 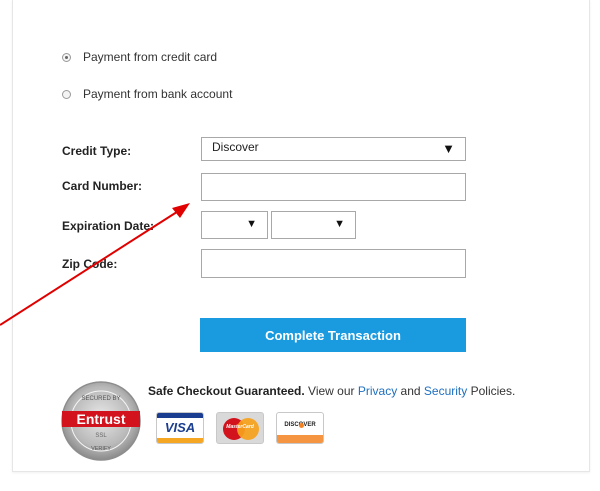 I want to click on view-our-text: View our, so click(x=331, y=391).